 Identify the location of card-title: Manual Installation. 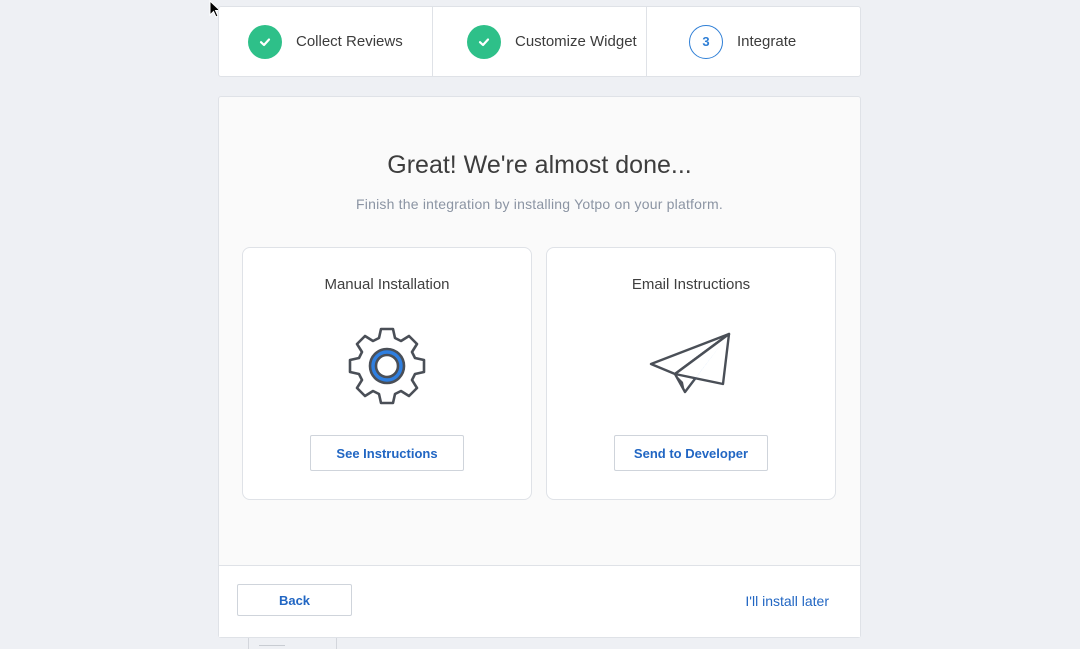
(387, 284).